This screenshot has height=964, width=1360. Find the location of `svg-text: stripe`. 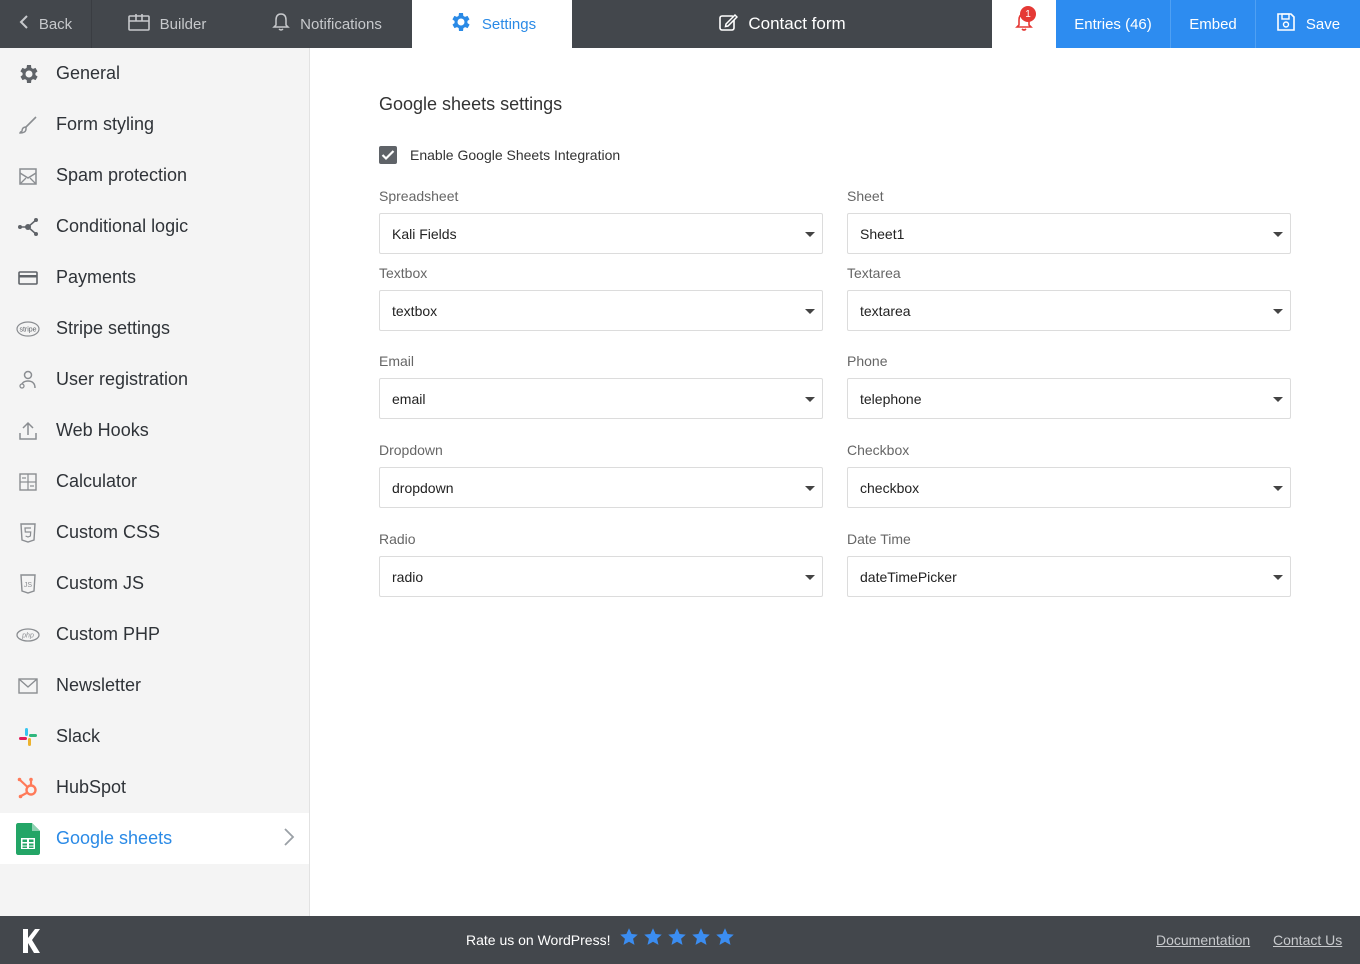

svg-text: stripe is located at coordinates (27, 329).